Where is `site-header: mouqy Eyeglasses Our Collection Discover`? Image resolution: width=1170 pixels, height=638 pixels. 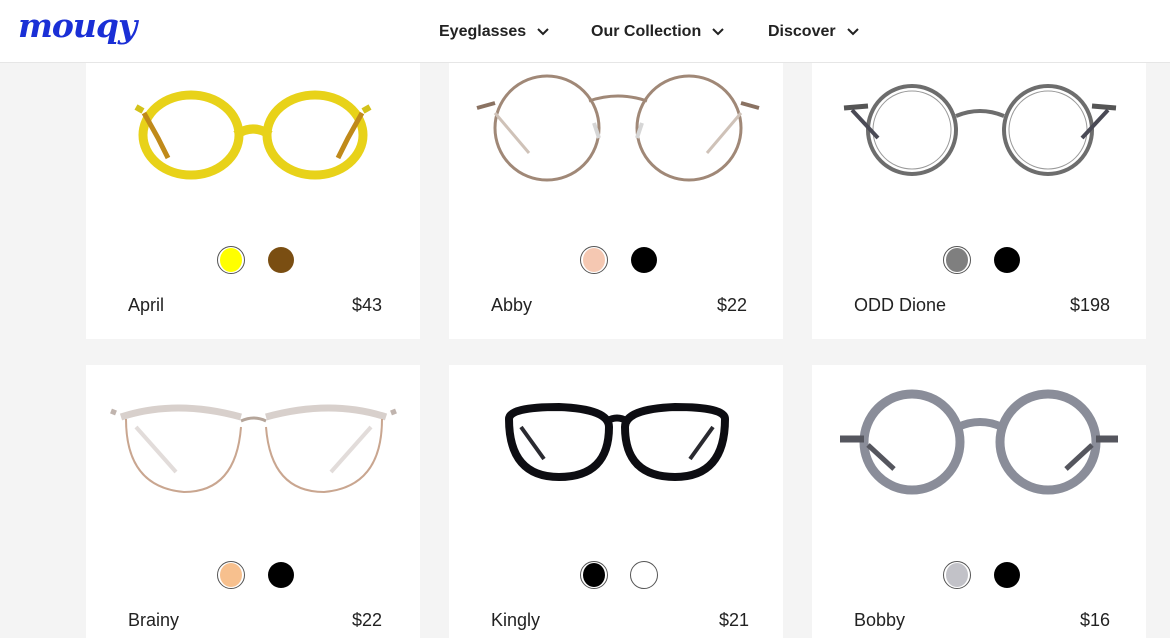 site-header: mouqy Eyeglasses Our Collection Discover is located at coordinates (585, 31).